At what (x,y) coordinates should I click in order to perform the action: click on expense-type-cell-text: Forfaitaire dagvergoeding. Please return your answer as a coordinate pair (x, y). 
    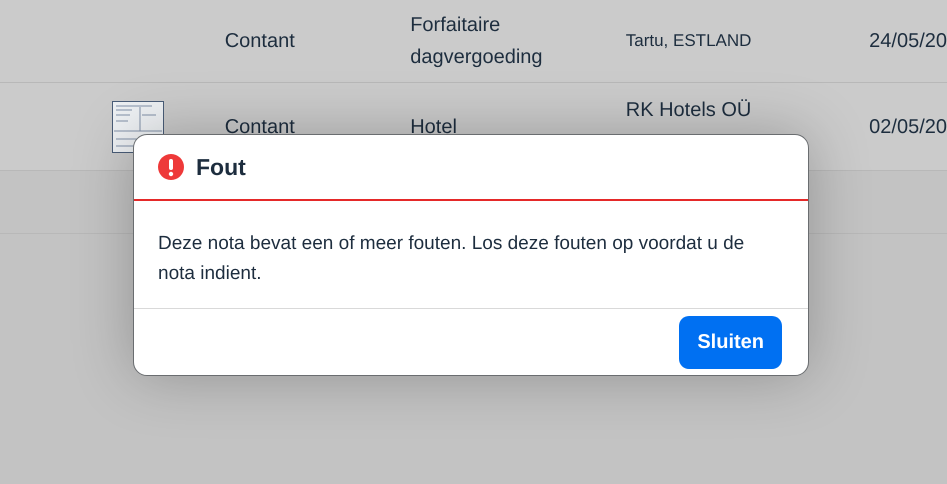
    Looking at the image, I should click on (477, 41).